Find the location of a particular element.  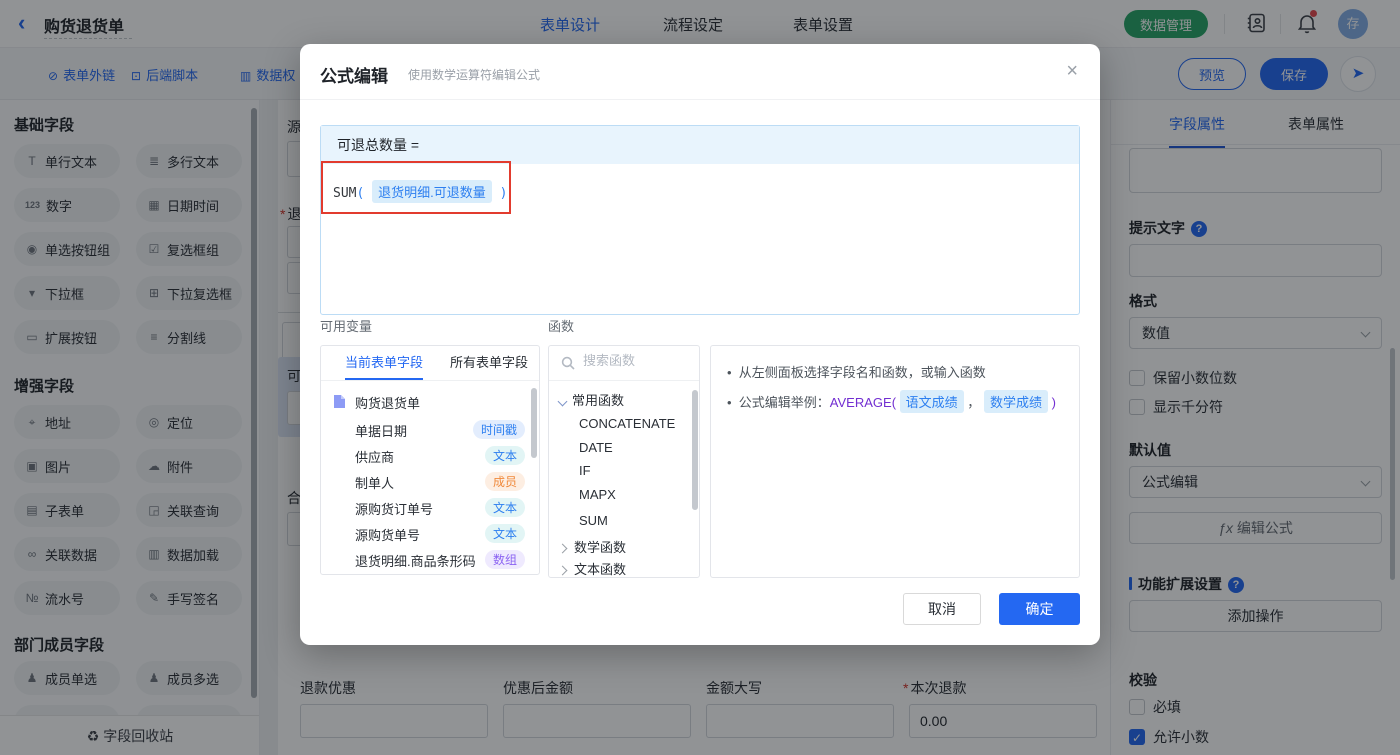

group-common-functions: 常用函数 is located at coordinates (624, 401).